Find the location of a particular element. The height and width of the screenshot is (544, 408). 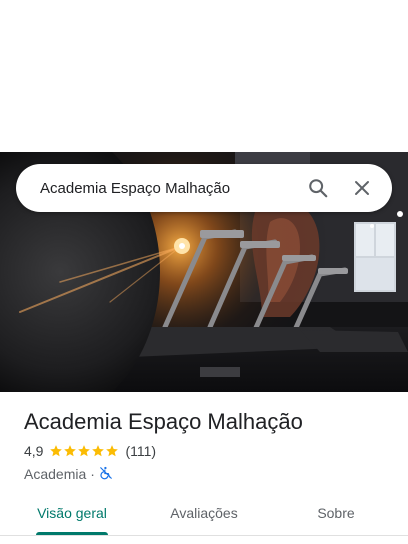

tab-label: Sobre is located at coordinates (336, 513).